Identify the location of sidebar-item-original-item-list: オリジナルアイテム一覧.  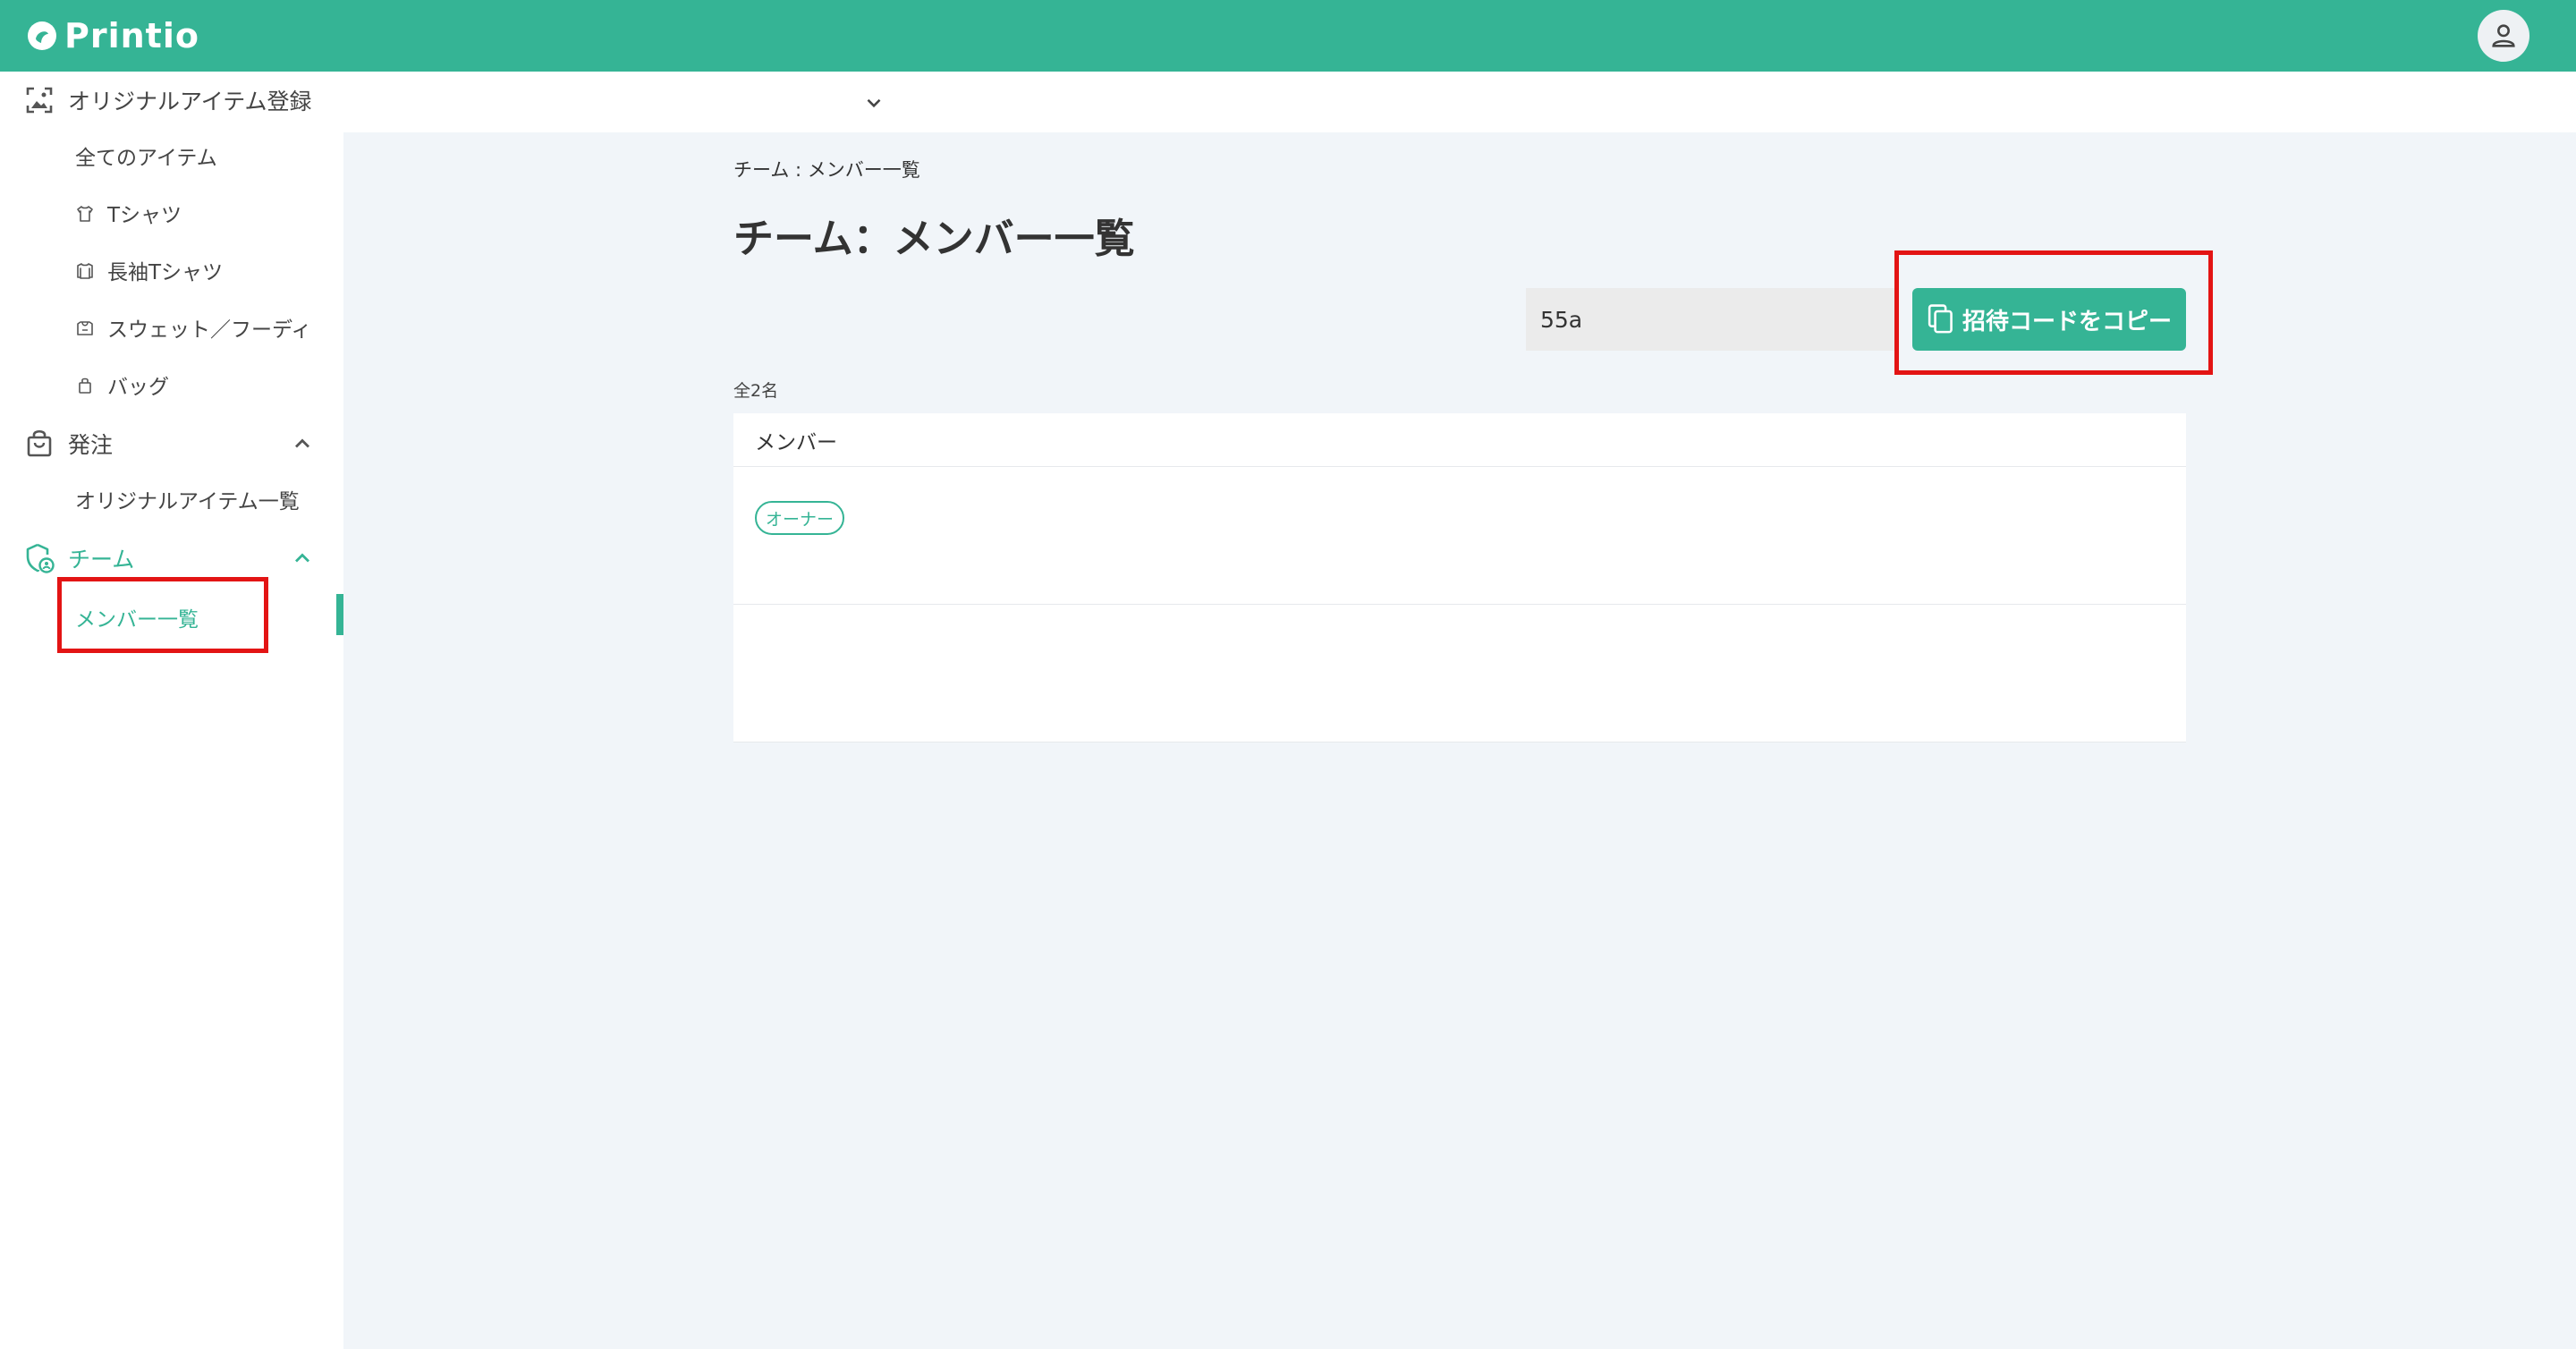
(171, 499).